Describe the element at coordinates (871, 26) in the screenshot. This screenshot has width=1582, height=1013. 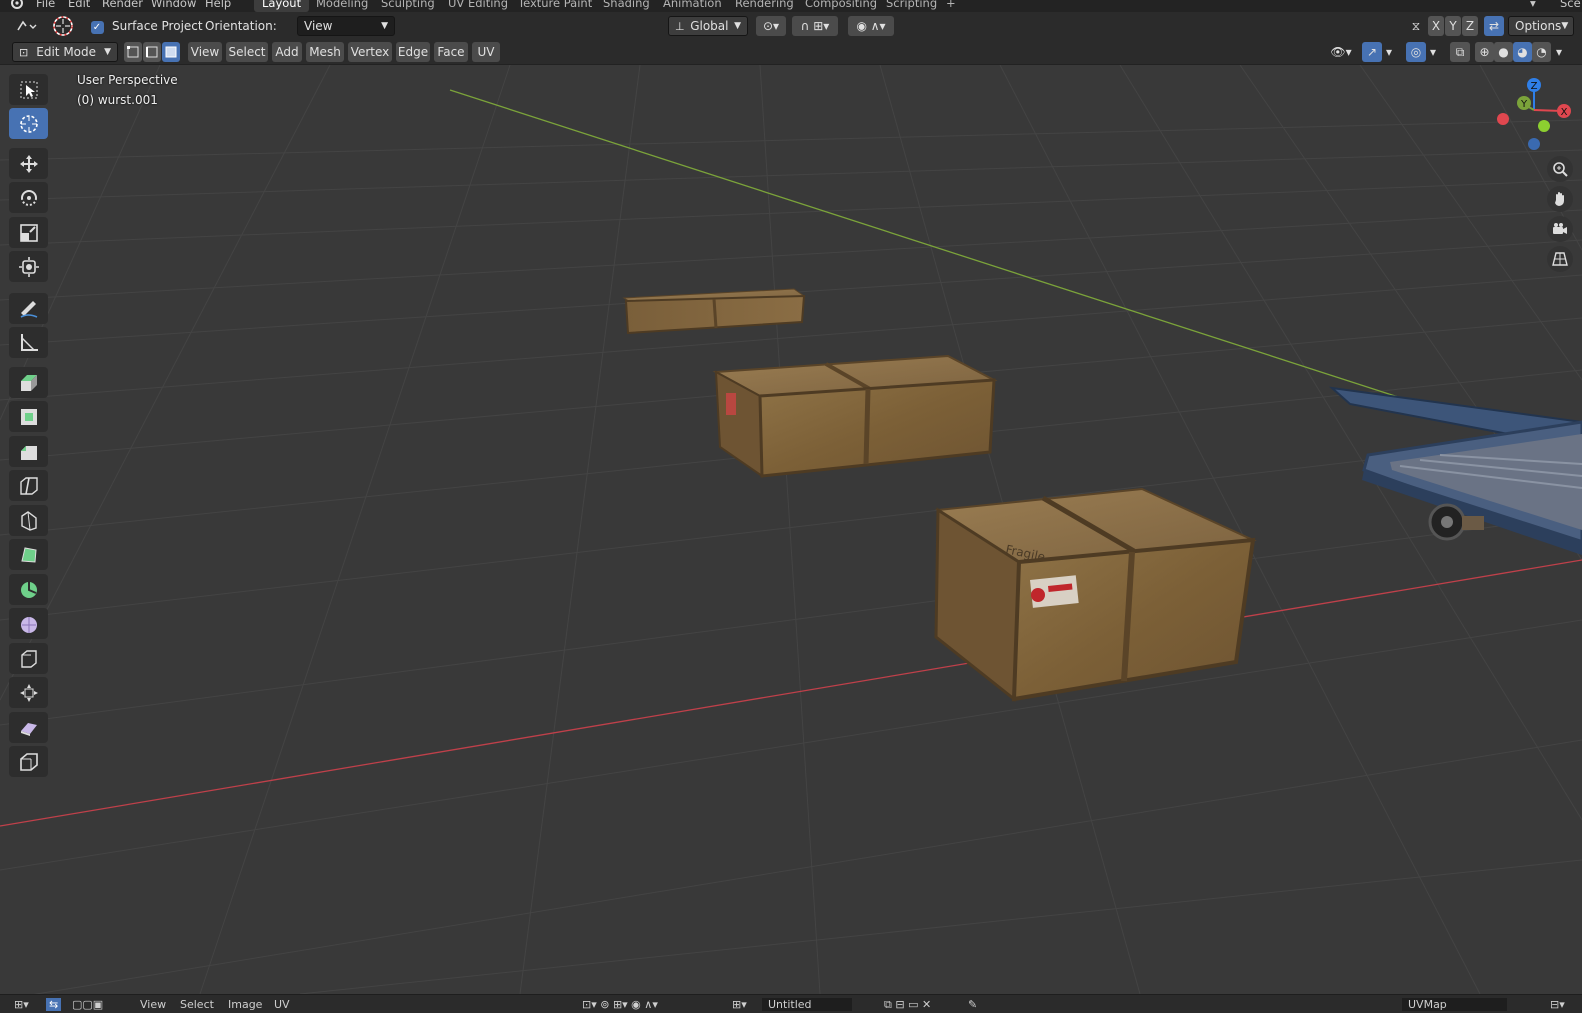
I see `proportional-edit-toggle: ◉ ∧▾` at that location.